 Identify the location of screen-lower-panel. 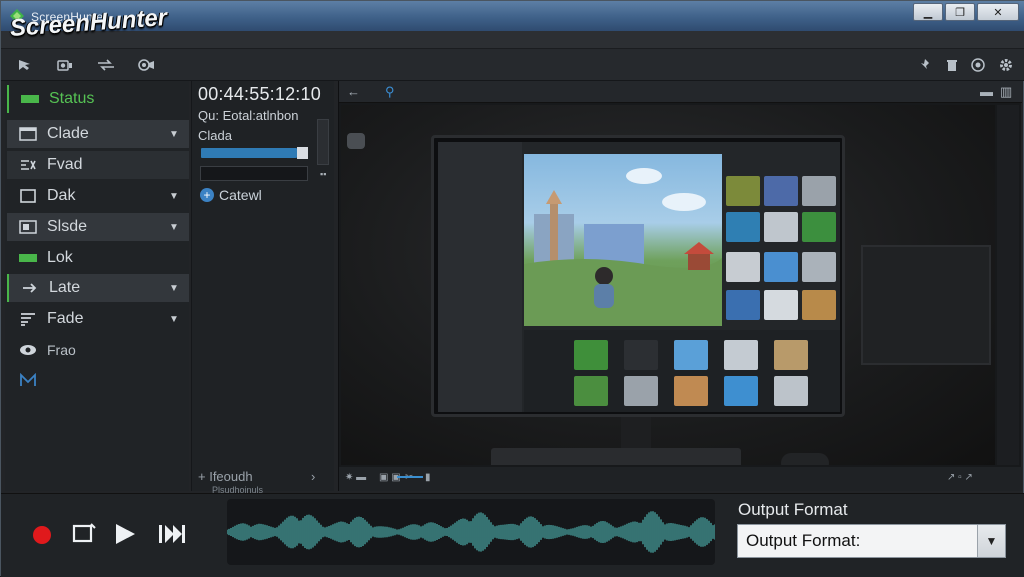
(682, 371).